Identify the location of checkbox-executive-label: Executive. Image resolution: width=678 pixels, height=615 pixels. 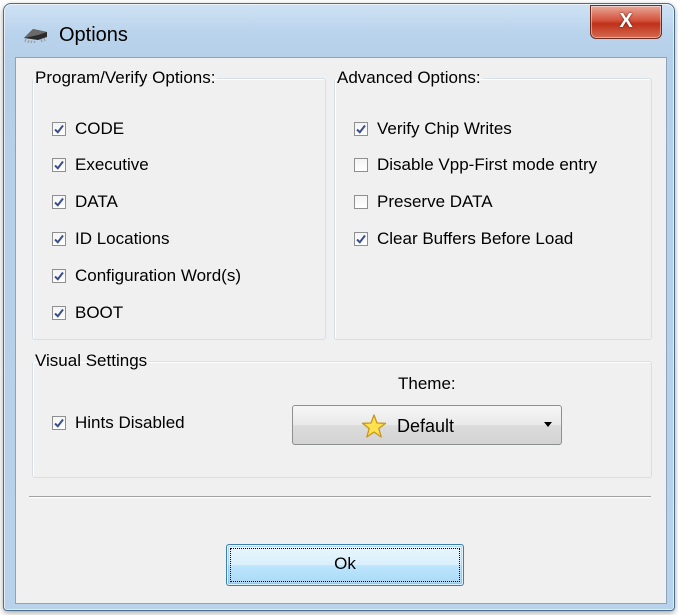
(112, 164).